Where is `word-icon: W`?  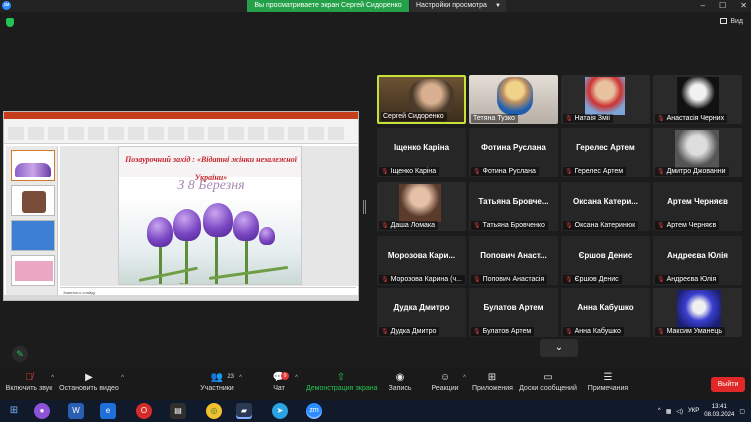 word-icon: W is located at coordinates (76, 411).